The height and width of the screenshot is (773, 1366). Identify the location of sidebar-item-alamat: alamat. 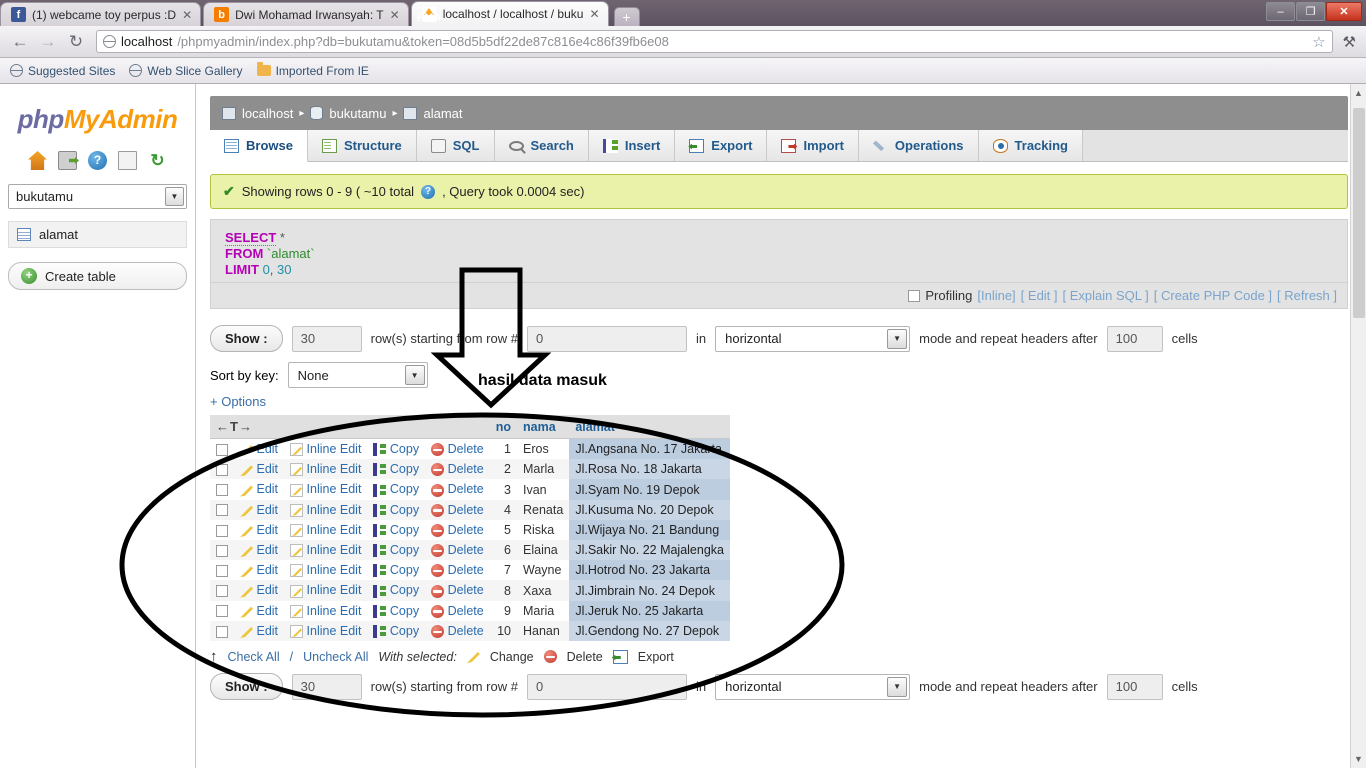
(97, 234).